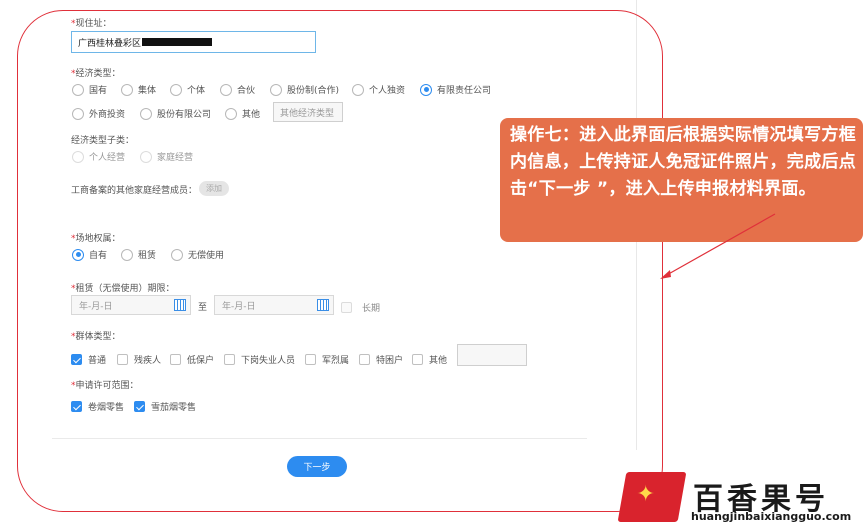  What do you see at coordinates (645, 494) in the screenshot?
I see `star-icon: ✦` at bounding box center [645, 494].